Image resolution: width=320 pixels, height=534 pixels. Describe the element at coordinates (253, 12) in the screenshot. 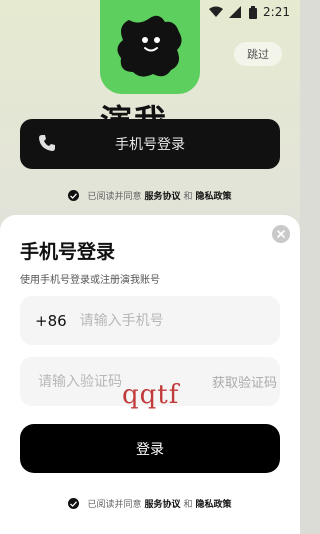

I see `battery-icon` at that location.